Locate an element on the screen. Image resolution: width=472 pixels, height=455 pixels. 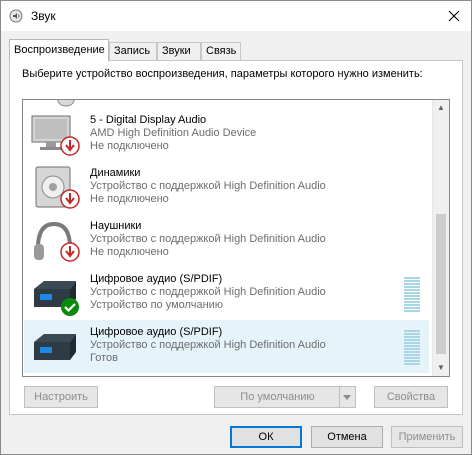
tab-recording: Запись is located at coordinates (133, 51).